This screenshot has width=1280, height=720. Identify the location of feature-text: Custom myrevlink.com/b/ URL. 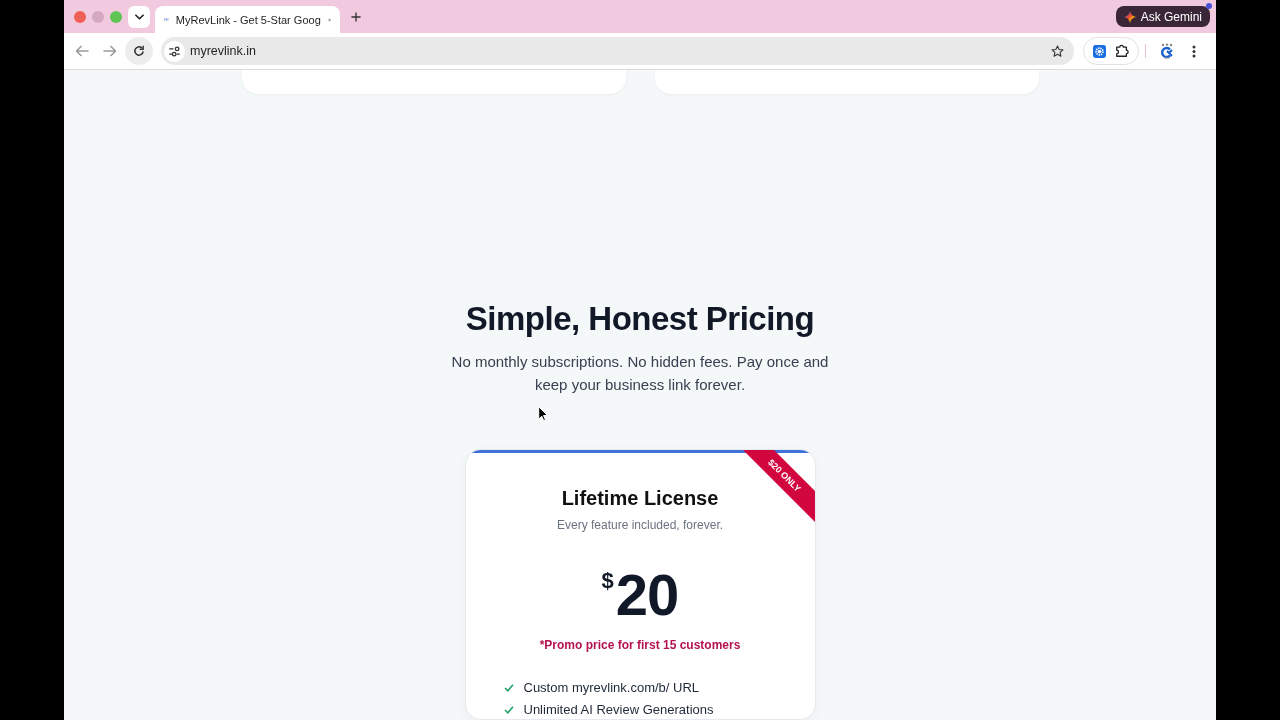
(611, 688).